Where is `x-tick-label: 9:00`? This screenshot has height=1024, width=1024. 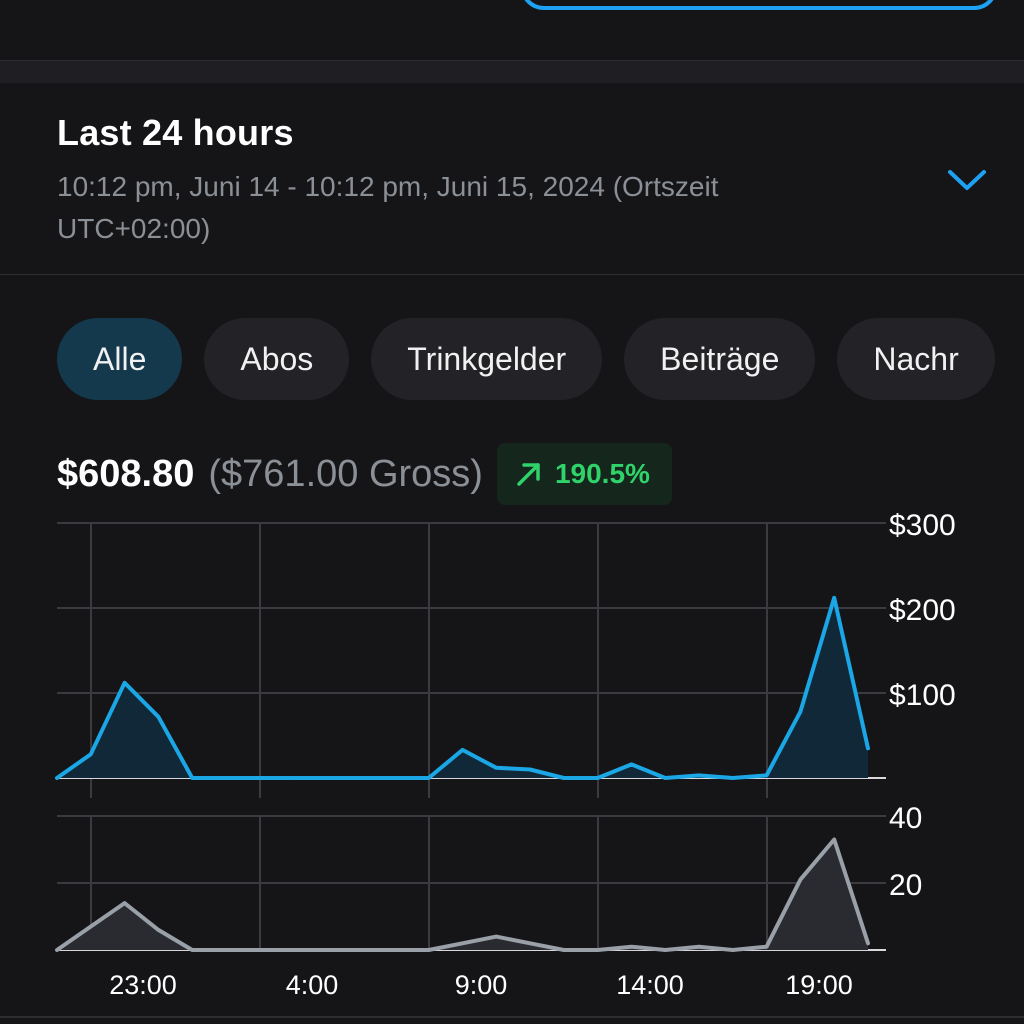 x-tick-label: 9:00 is located at coordinates (481, 985).